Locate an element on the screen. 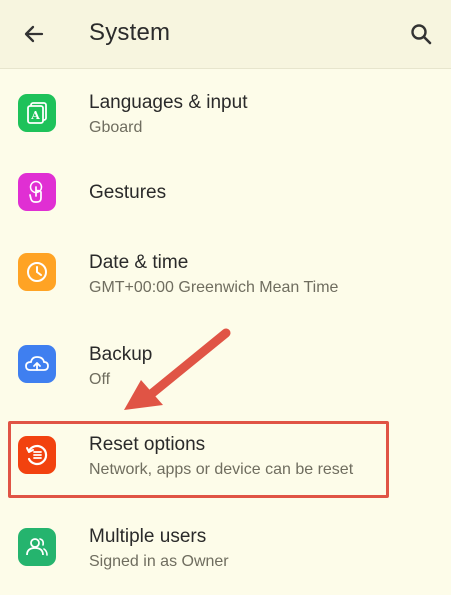  highlight-box is located at coordinates (198, 459).